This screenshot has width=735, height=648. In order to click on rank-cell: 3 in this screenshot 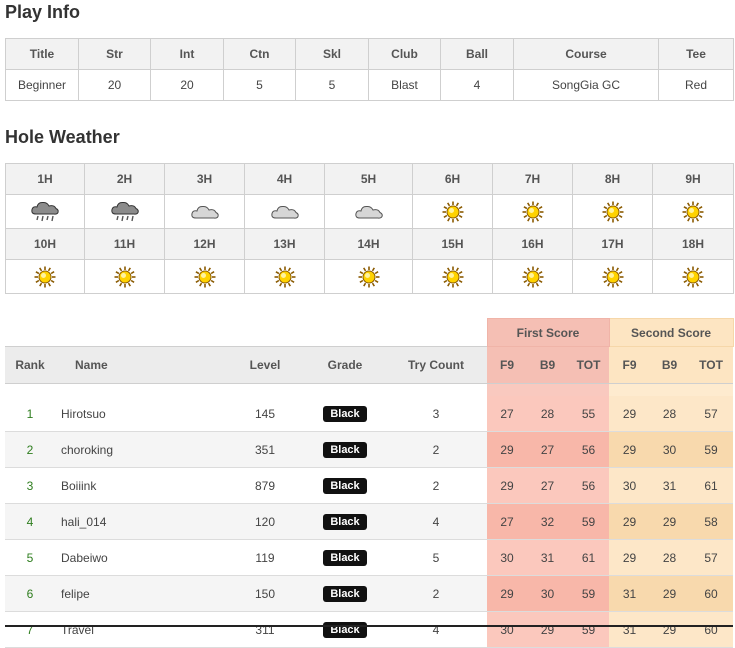, I will do `click(30, 485)`.